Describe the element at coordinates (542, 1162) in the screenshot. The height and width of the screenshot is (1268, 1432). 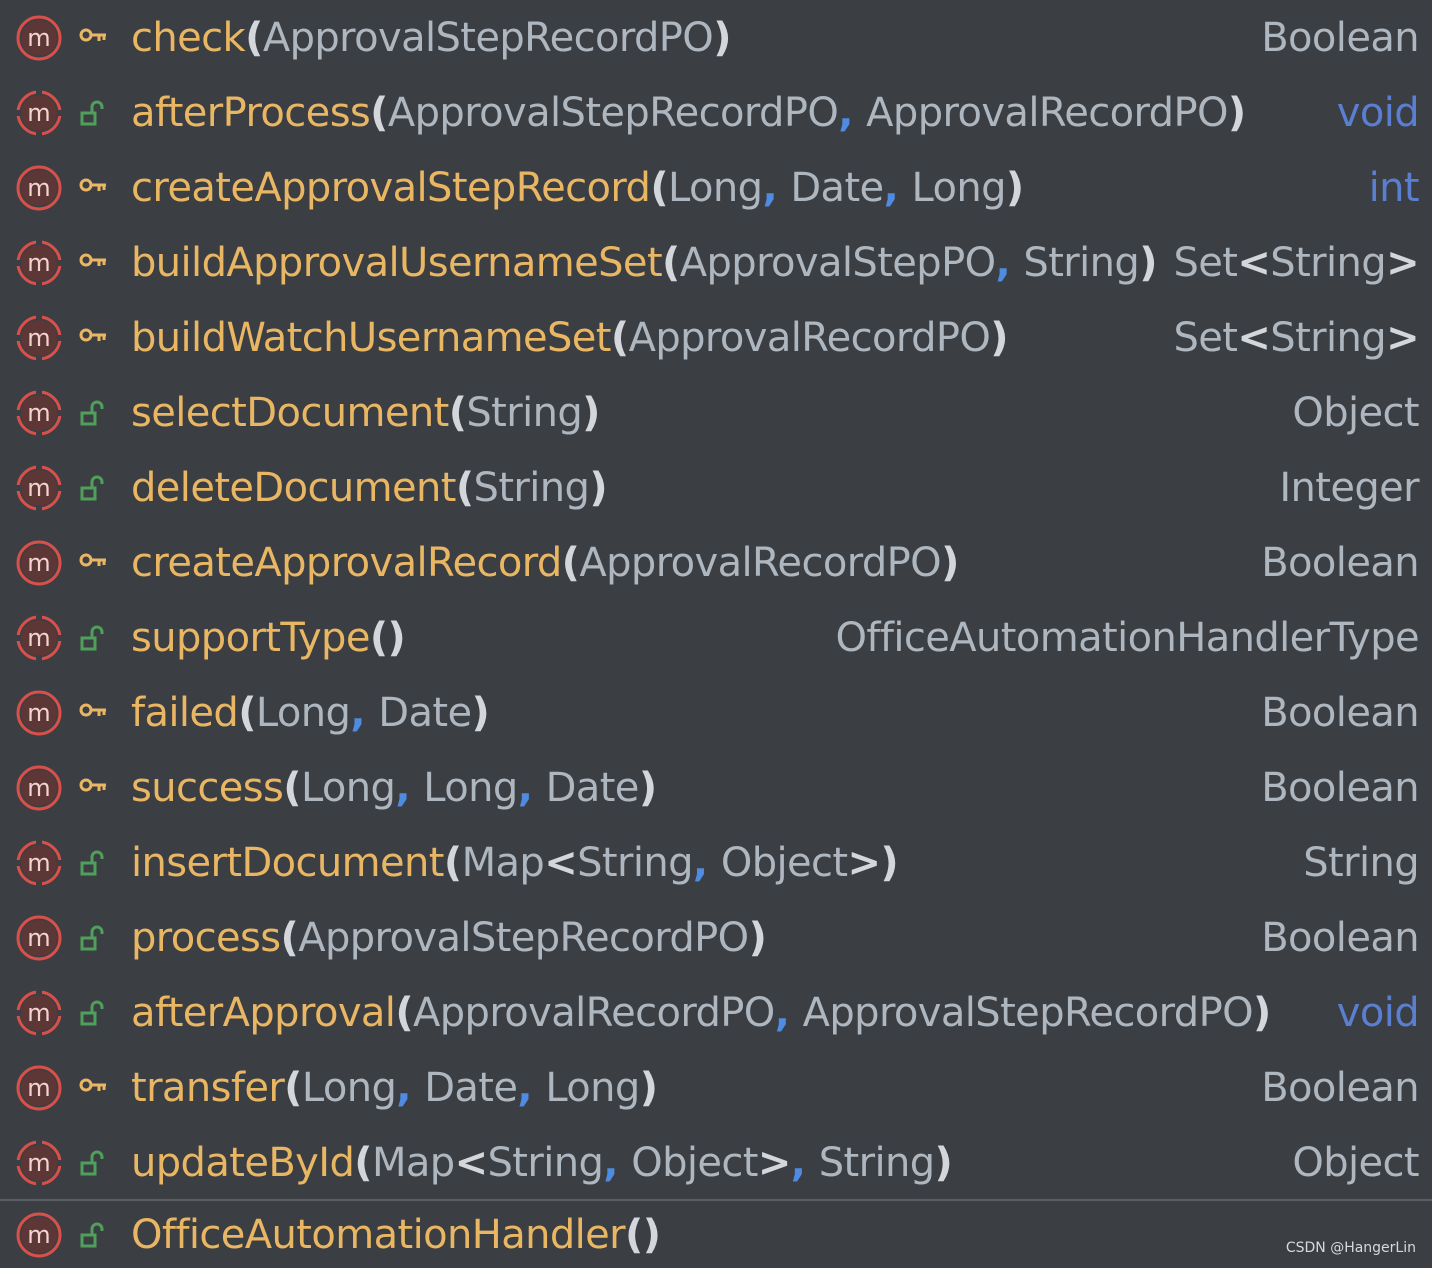
I see `method-signature: updateById(Map<String, Object>, String)` at that location.